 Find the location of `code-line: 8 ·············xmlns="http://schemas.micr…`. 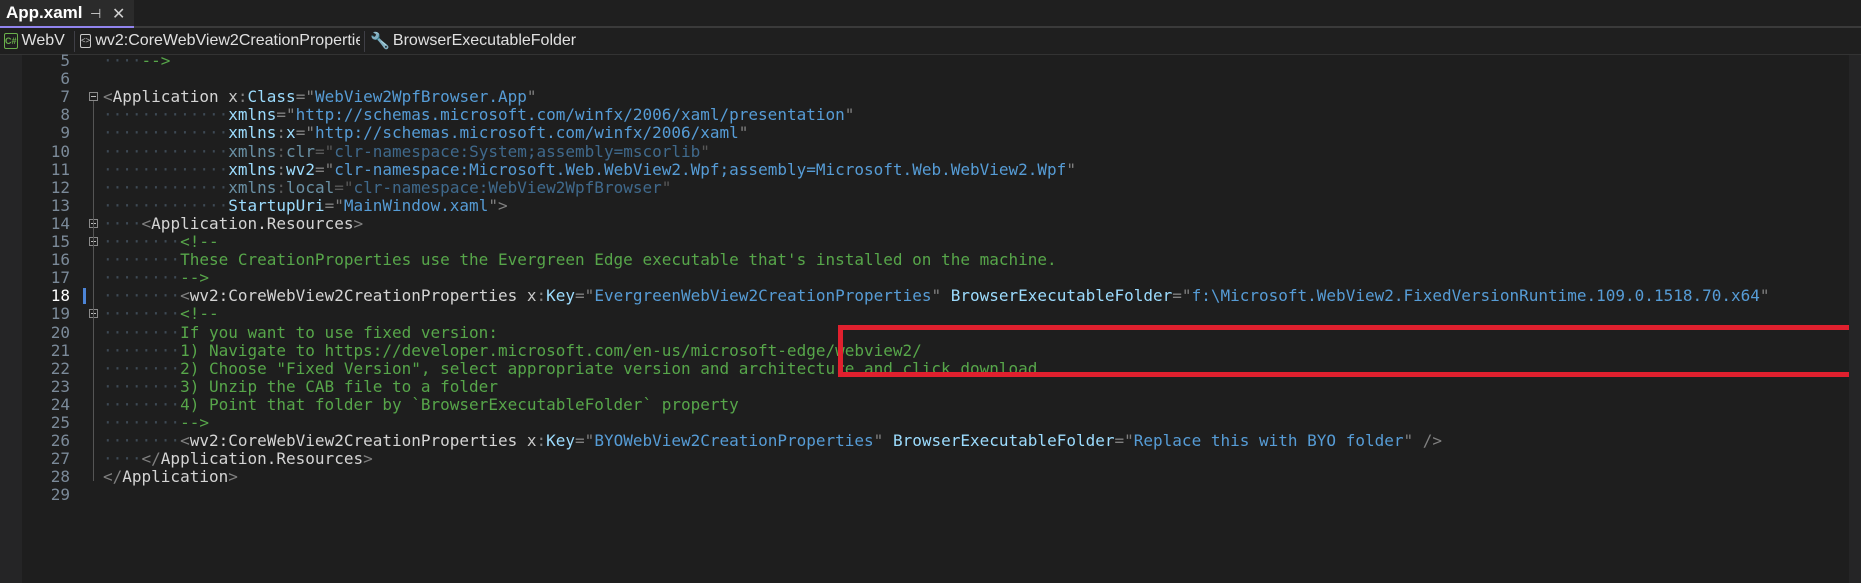

code-line: 8 ·············xmlns="http://schemas.micr… is located at coordinates (930, 115).